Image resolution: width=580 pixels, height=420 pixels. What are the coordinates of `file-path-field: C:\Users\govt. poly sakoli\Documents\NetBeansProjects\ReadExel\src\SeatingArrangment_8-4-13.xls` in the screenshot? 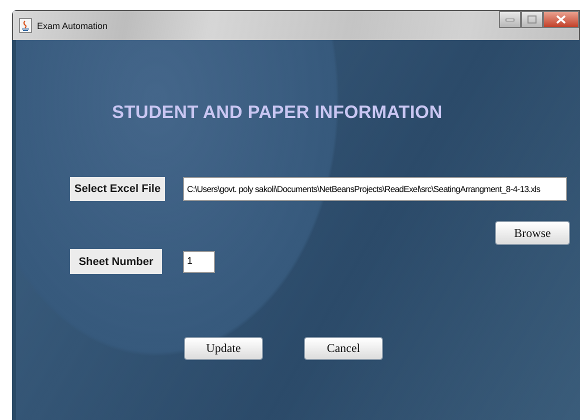 It's located at (375, 189).